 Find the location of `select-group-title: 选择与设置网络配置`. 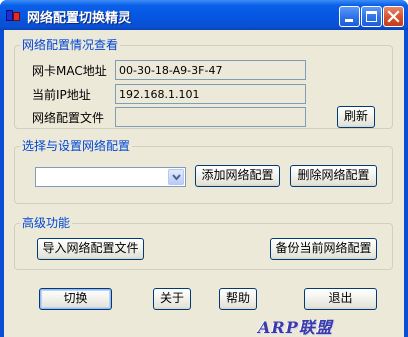

select-group-title: 选择与设置网络配置 is located at coordinates (76, 146).